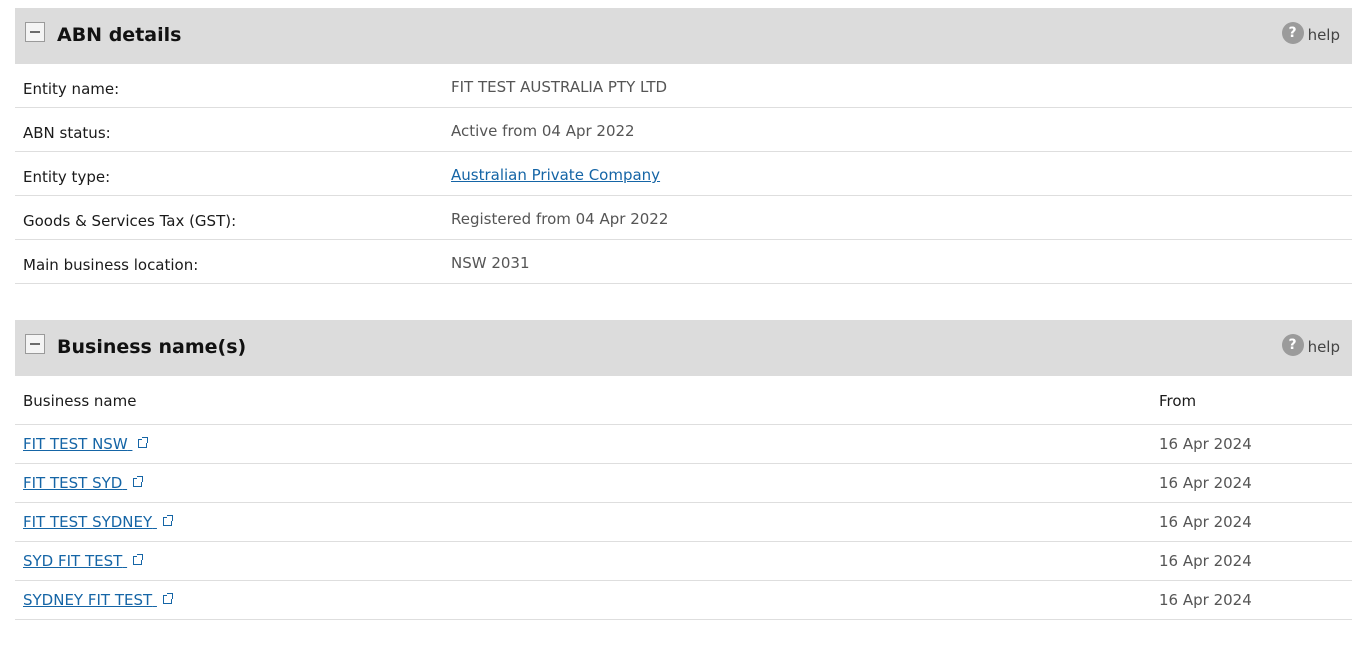 Image resolution: width=1366 pixels, height=650 pixels. I want to click on business-name-column-header: Business name, so click(80, 401).